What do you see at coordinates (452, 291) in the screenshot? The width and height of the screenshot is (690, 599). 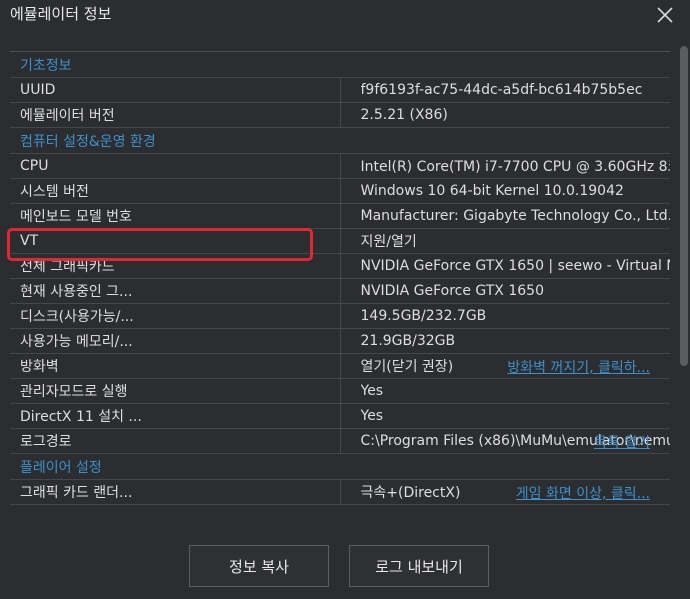 I see `current-gpu-value: NVIDIA GeForce GTX 1650` at bounding box center [452, 291].